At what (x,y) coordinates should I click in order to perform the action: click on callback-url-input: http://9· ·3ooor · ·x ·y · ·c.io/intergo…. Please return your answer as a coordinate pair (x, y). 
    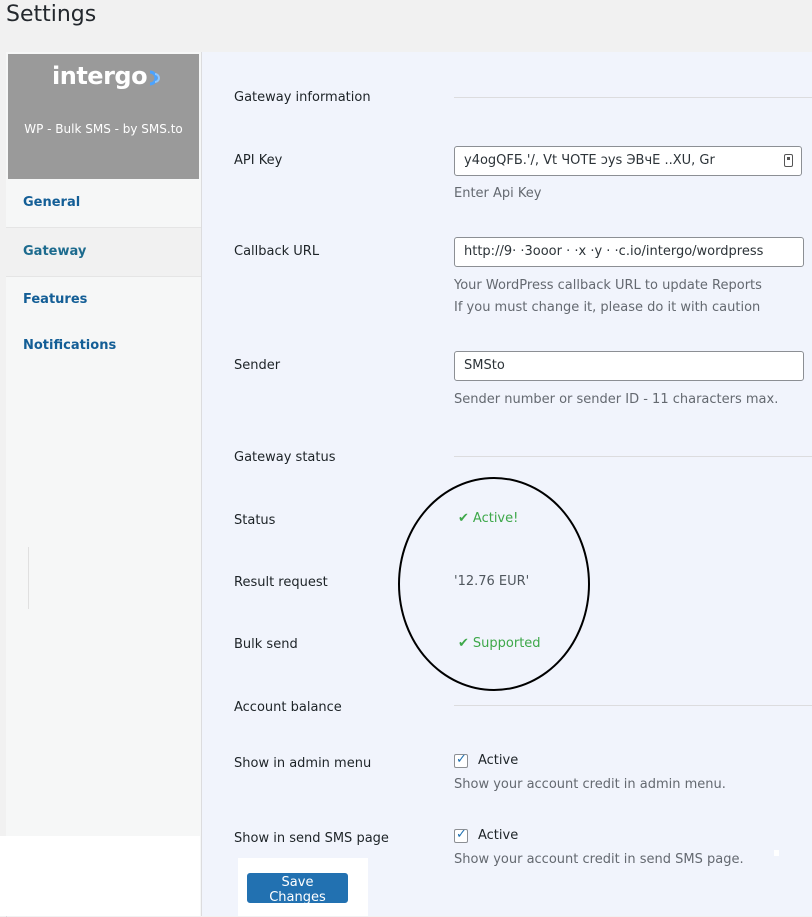
    Looking at the image, I should click on (629, 252).